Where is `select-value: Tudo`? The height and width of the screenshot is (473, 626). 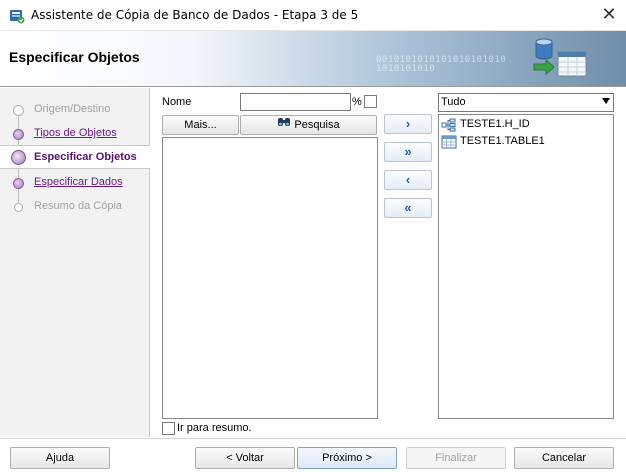 select-value: Tudo is located at coordinates (453, 102).